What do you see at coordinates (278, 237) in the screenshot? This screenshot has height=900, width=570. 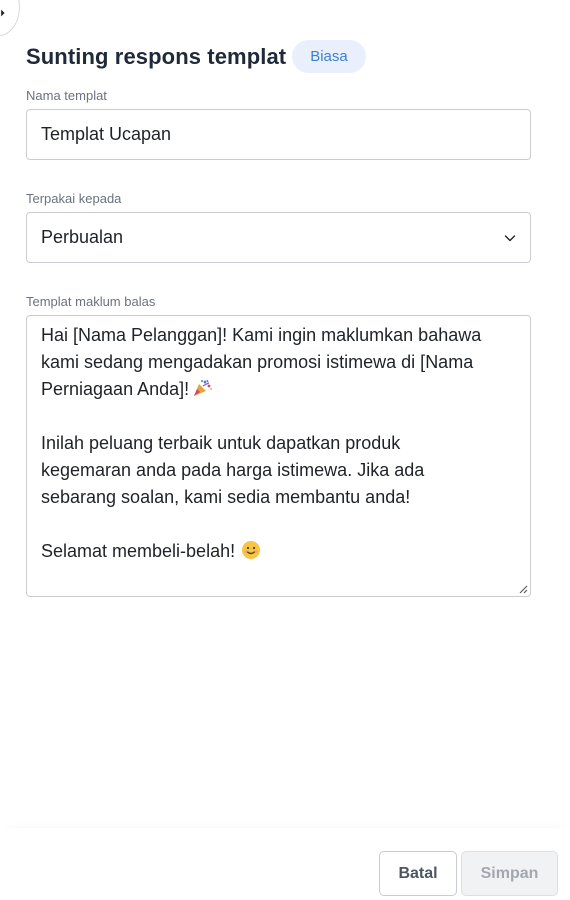 I see `applies-to-select: Perbualan` at bounding box center [278, 237].